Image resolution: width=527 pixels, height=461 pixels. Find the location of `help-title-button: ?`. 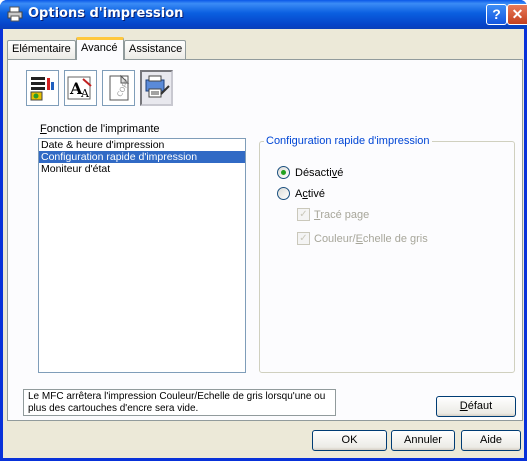

help-title-button: ? is located at coordinates (496, 14).